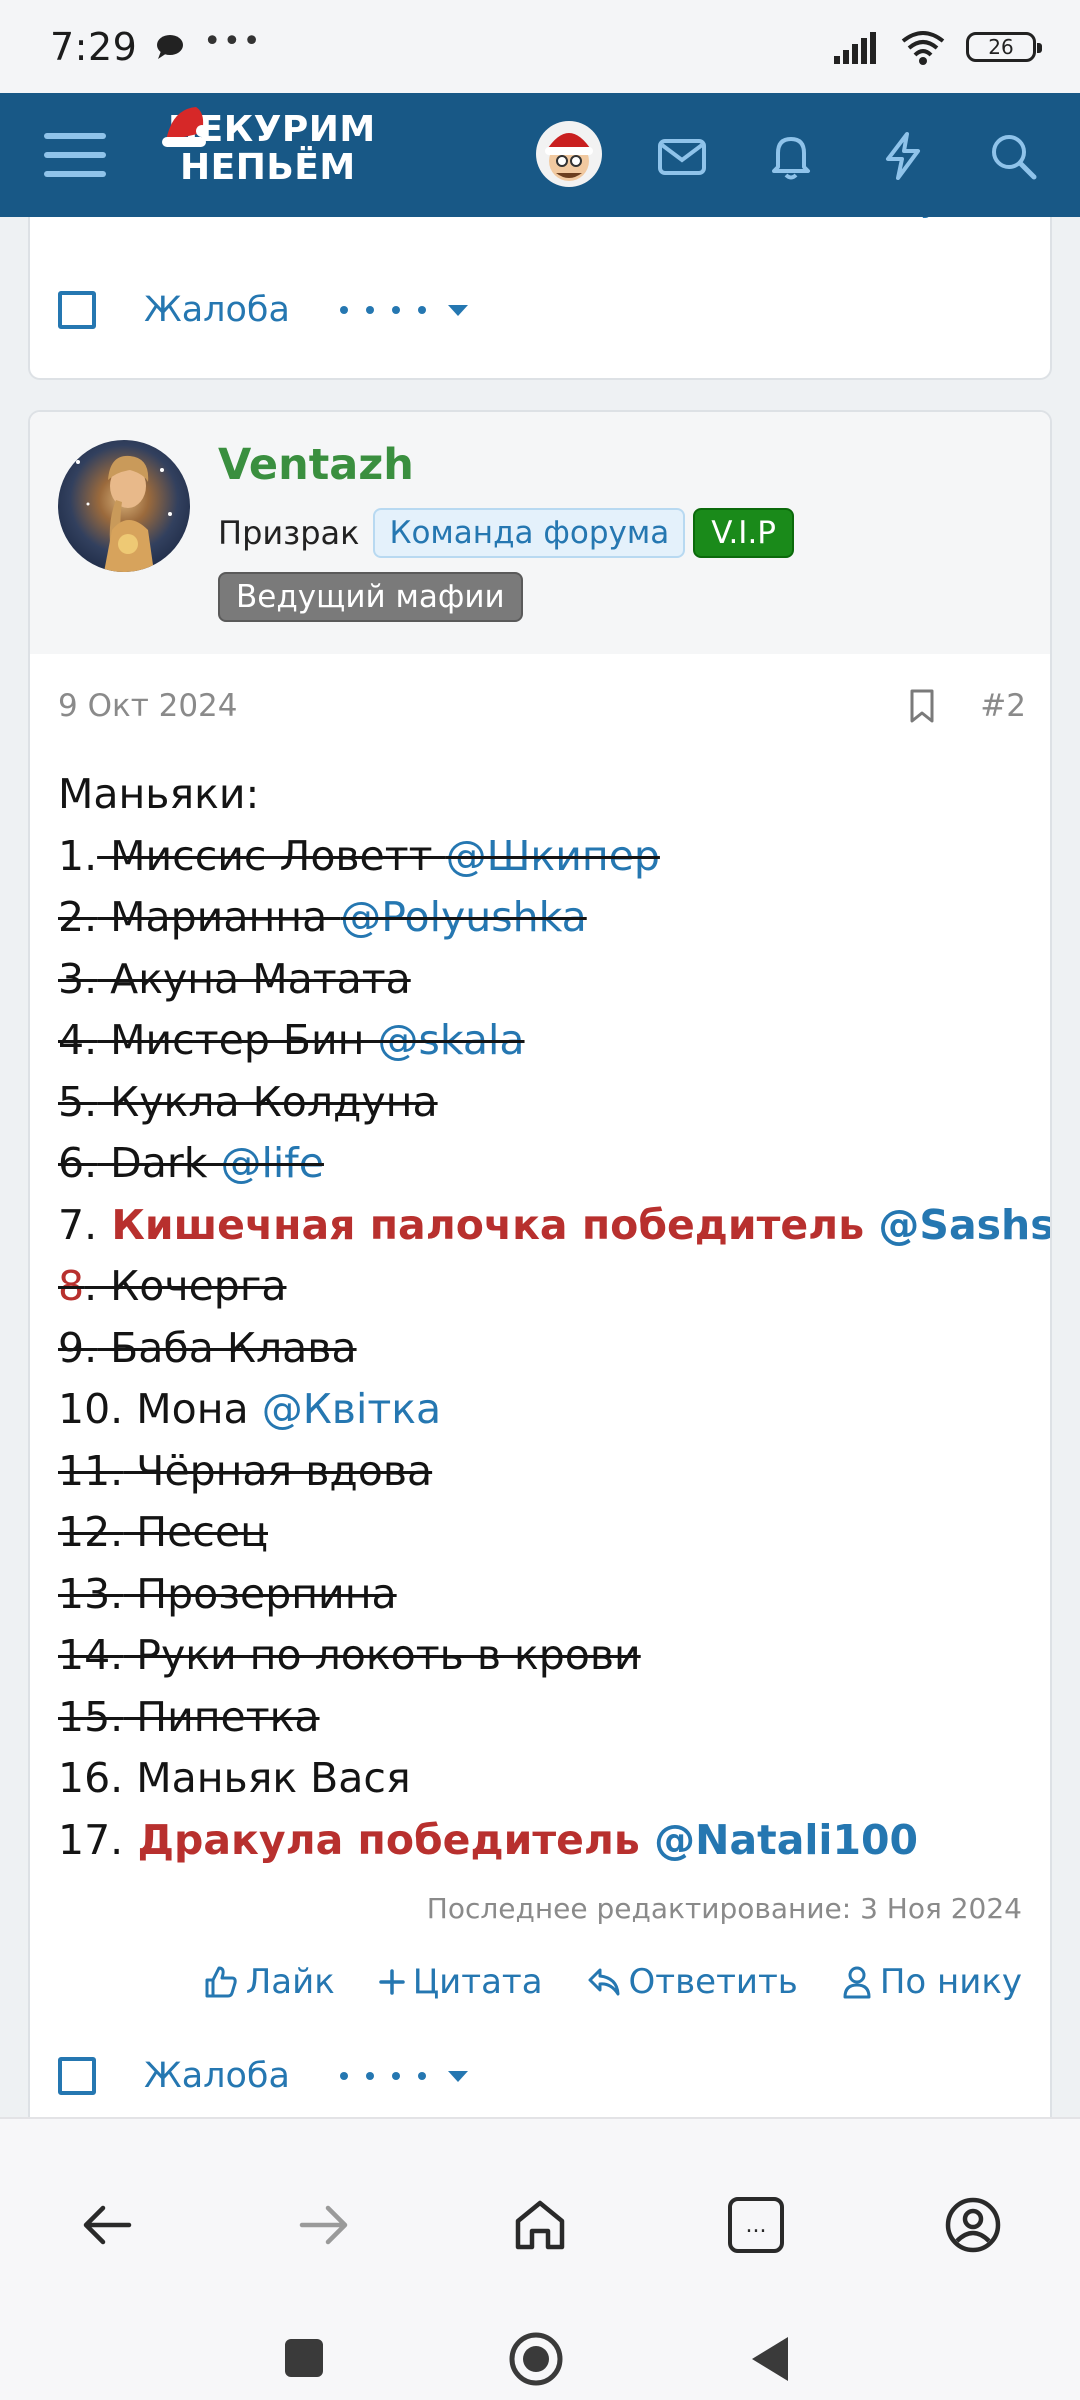 This screenshot has height=2400, width=1080. I want to click on forum-header: НЕКУРИМ НЕПЬЁМ, so click(540, 155).